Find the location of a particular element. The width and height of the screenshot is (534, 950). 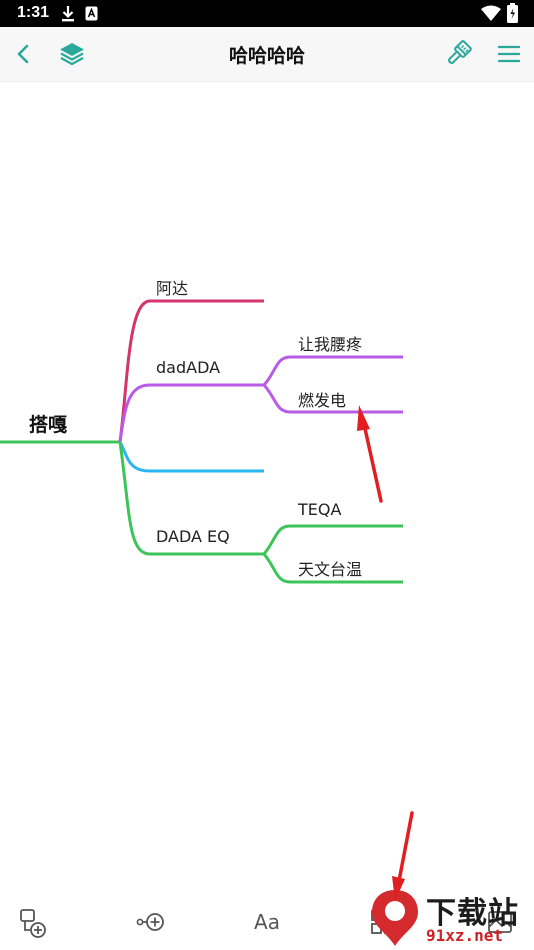

hamburger-menu-icon is located at coordinates (509, 54).